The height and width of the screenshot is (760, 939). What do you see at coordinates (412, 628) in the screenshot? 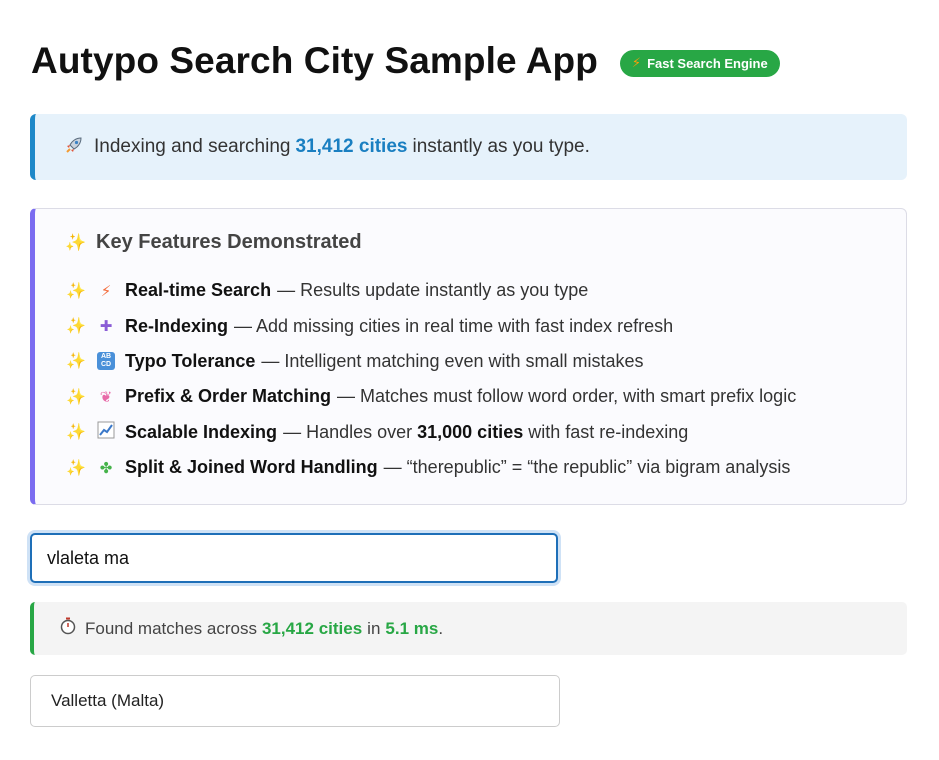
I see `stats-time: 5.1 ms` at bounding box center [412, 628].